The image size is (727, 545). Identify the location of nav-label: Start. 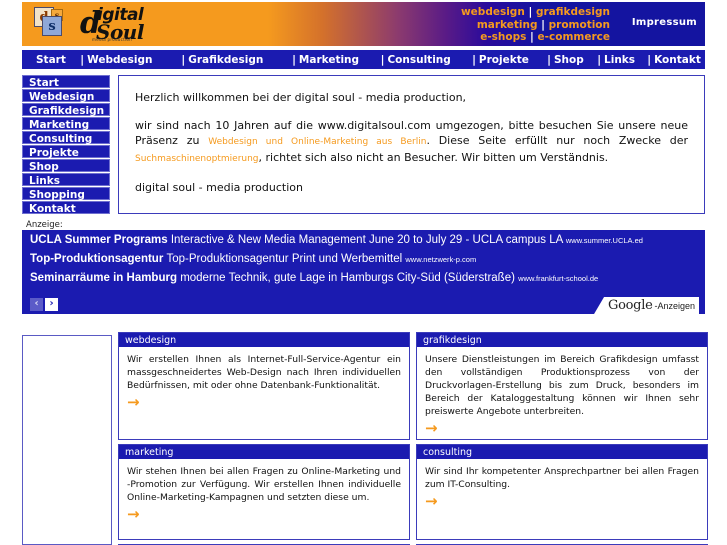
(51, 59).